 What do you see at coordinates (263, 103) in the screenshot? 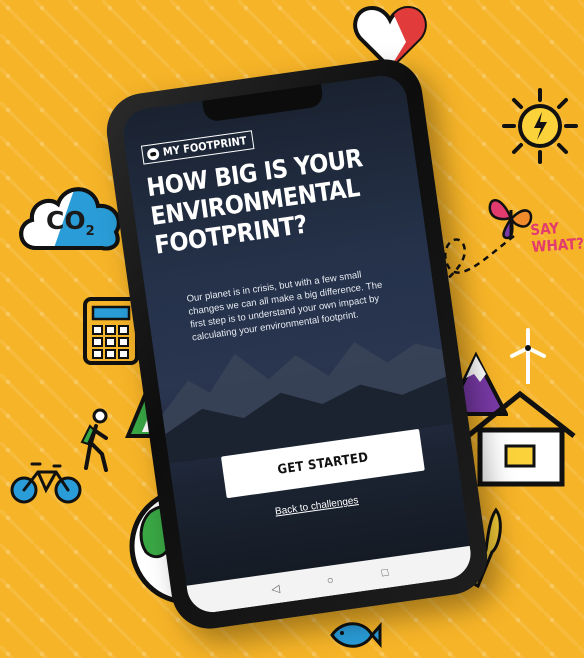
I see `phone-notch` at bounding box center [263, 103].